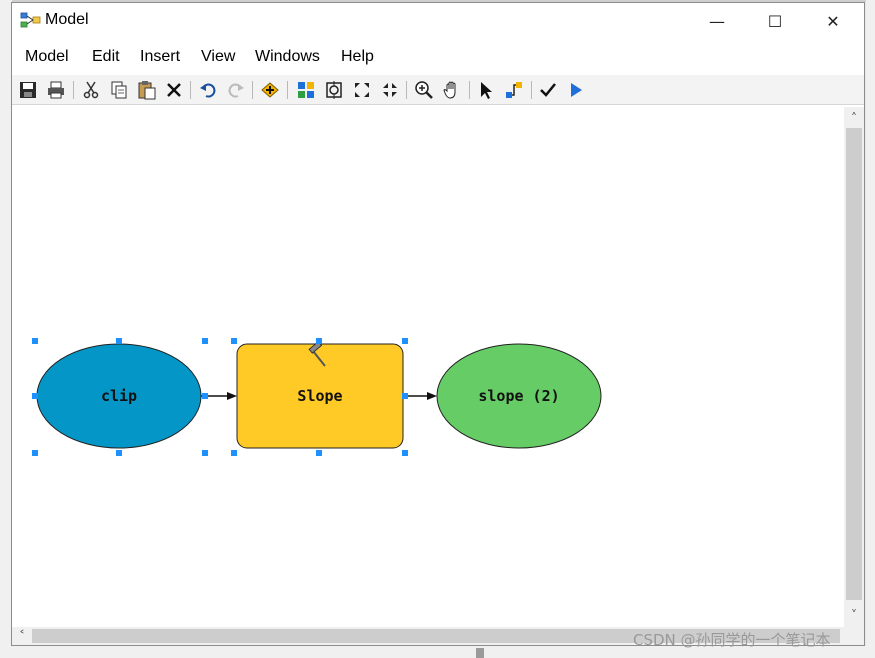 This screenshot has width=875, height=658. Describe the element at coordinates (854, 615) in the screenshot. I see `scroll-down-icon: ˅` at that location.